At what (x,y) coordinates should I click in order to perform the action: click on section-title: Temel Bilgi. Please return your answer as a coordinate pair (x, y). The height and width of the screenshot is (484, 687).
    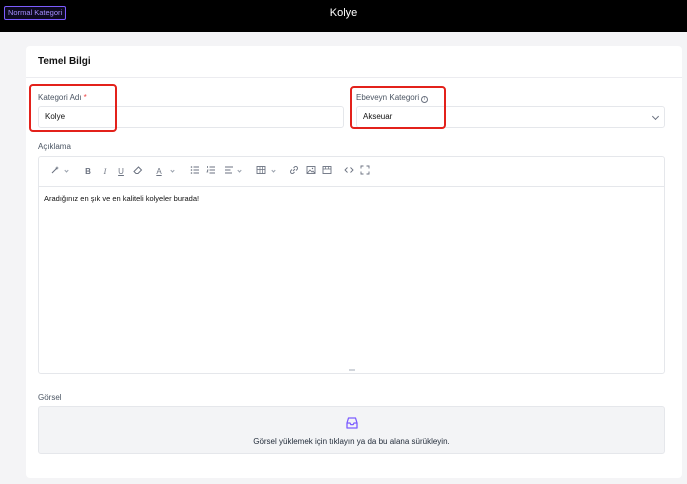
    Looking at the image, I should click on (64, 61).